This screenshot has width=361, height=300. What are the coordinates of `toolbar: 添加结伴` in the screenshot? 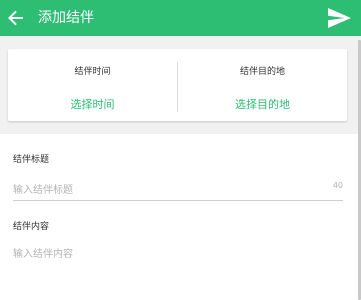 It's located at (180, 18).